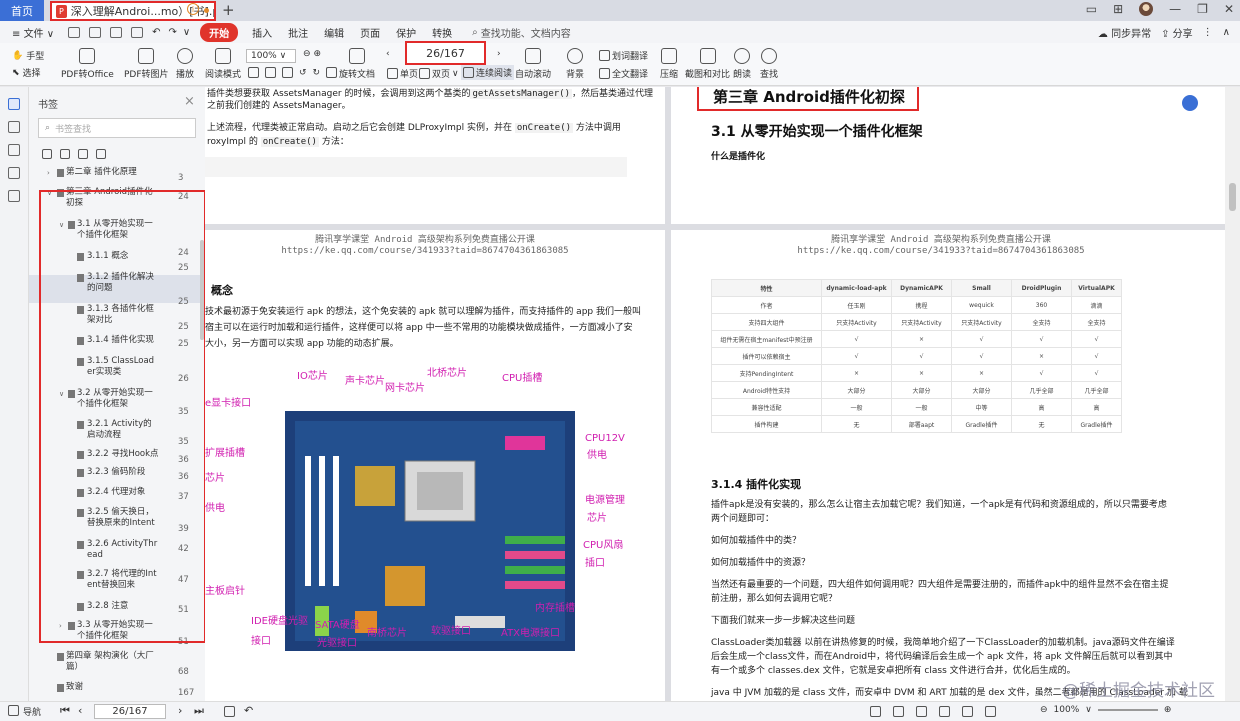  Describe the element at coordinates (24, 711) in the screenshot. I see `nav-toggle: 导航` at that location.